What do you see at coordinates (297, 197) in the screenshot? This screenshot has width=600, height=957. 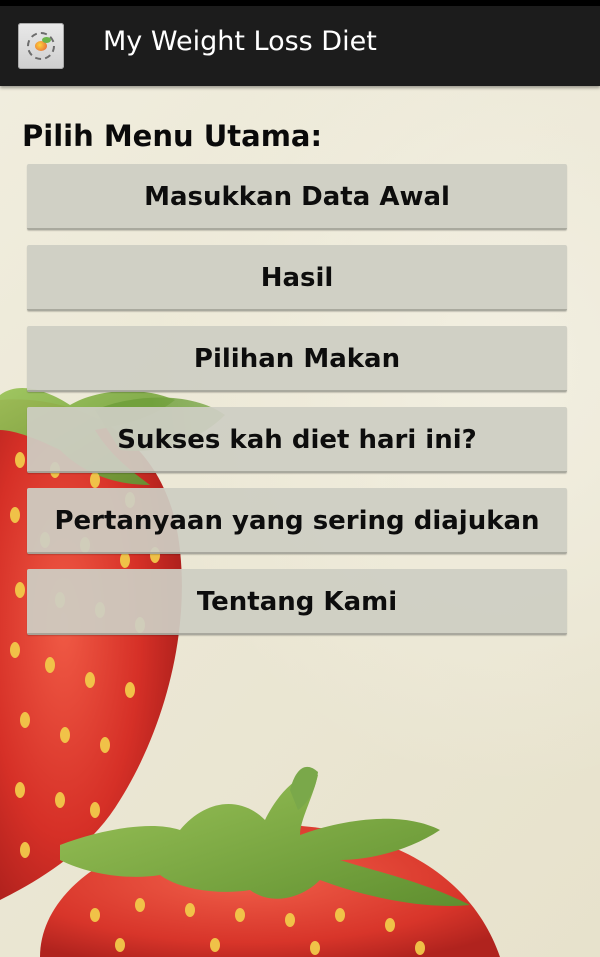 I see `menu-button-masukkan-data-awal: Masukkan Data Awal` at bounding box center [297, 197].